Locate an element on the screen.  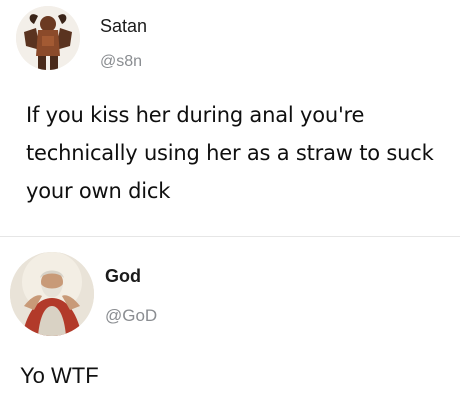
demon-figure-avatar-icon is located at coordinates (48, 38).